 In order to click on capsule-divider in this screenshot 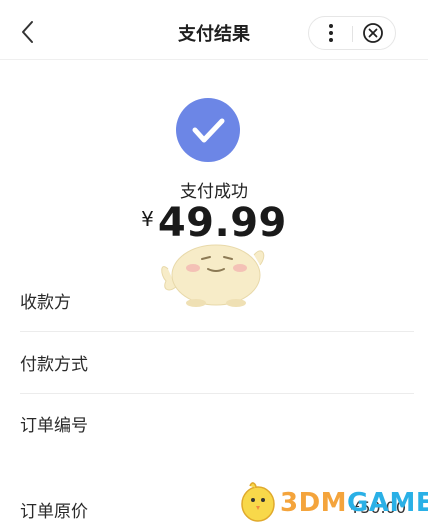, I will do `click(352, 34)`.